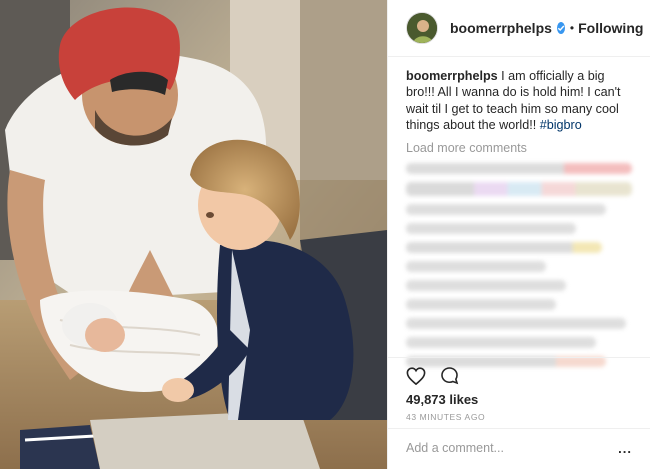  I want to click on load-more-comments-link: Load more comments, so click(521, 148).